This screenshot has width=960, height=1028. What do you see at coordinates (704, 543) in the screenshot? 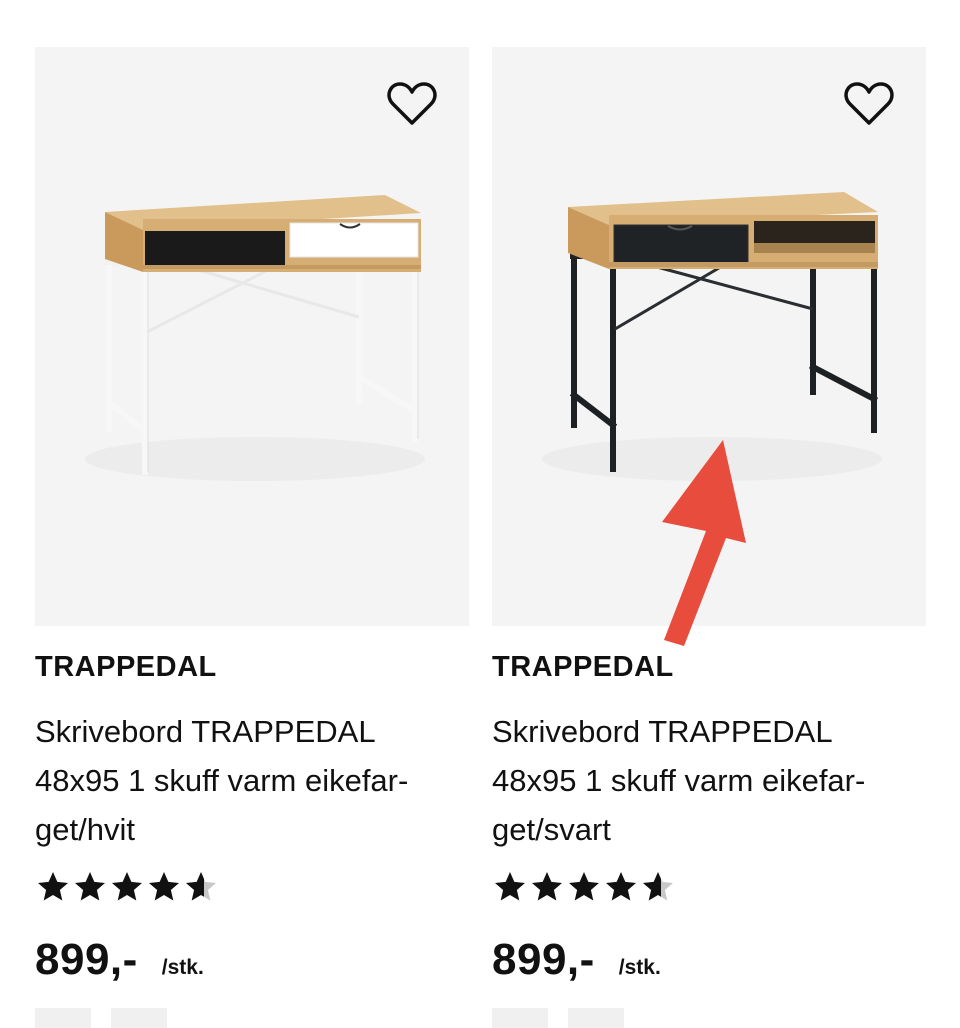
I see `annotation-arrow` at bounding box center [704, 543].